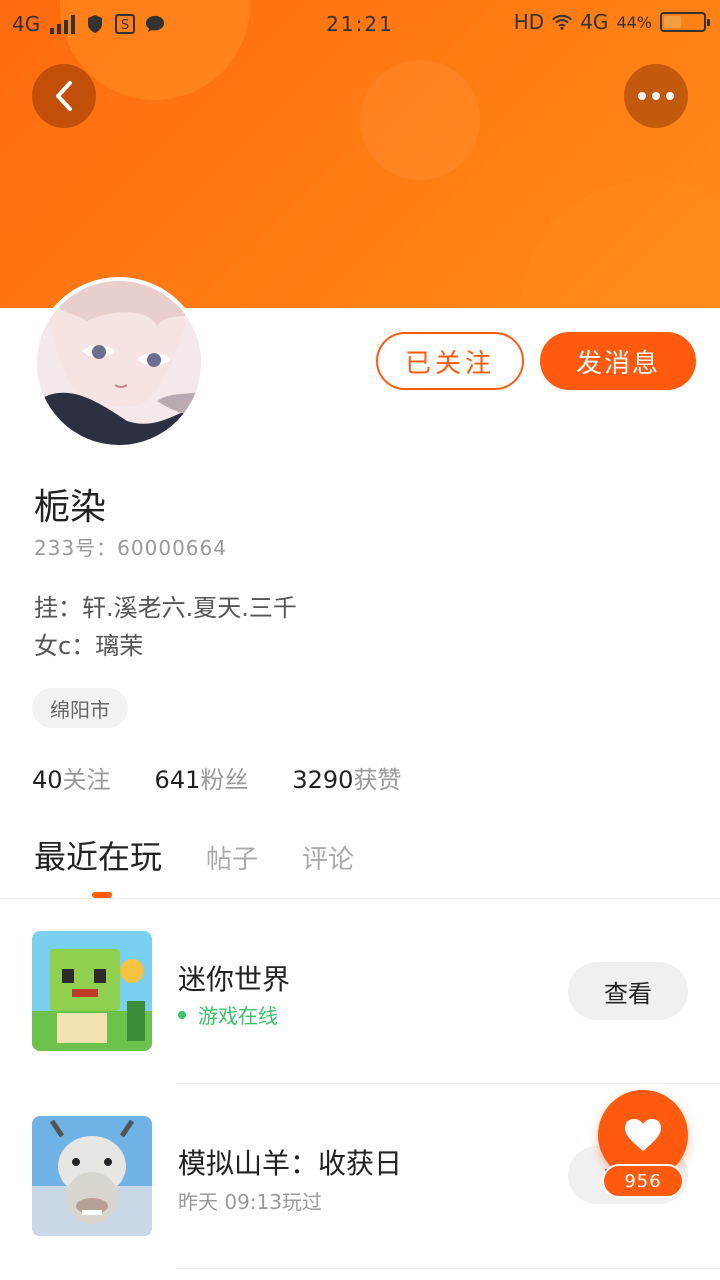  I want to click on battery-icon, so click(685, 22).